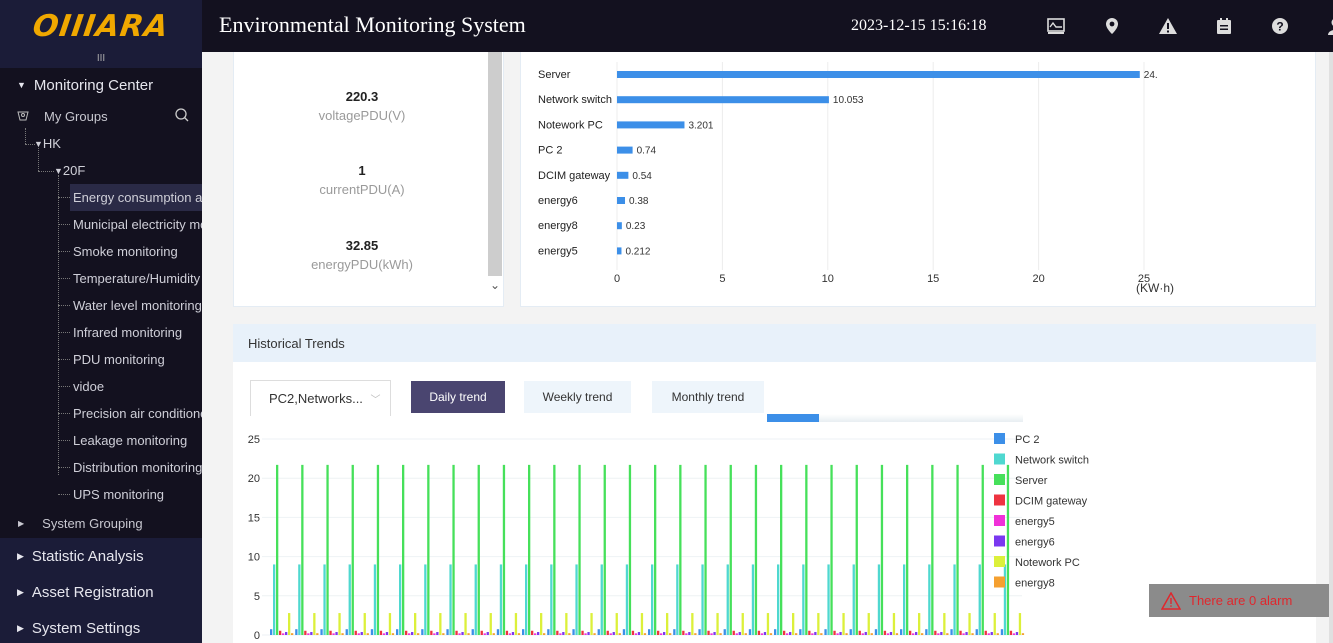  Describe the element at coordinates (137, 278) in the screenshot. I see `tree-leaf-label: Temperature/Humidity monitoring` at that location.